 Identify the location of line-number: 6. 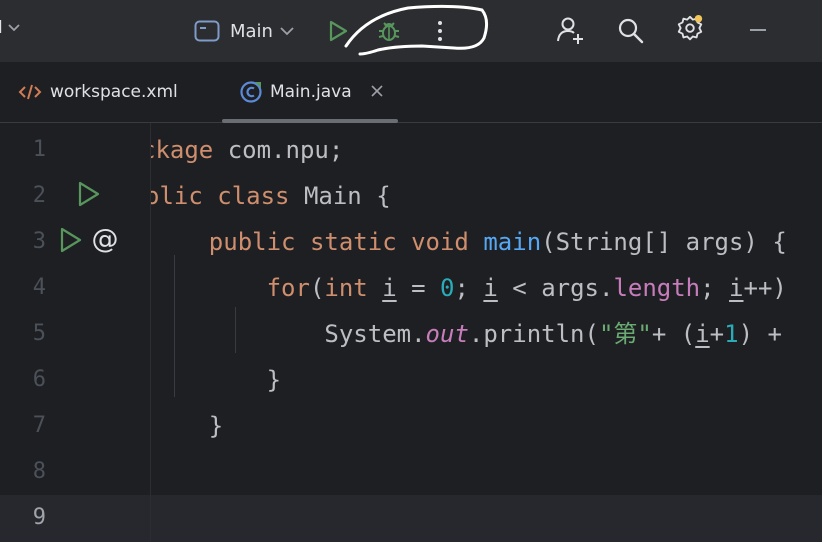
(39, 379).